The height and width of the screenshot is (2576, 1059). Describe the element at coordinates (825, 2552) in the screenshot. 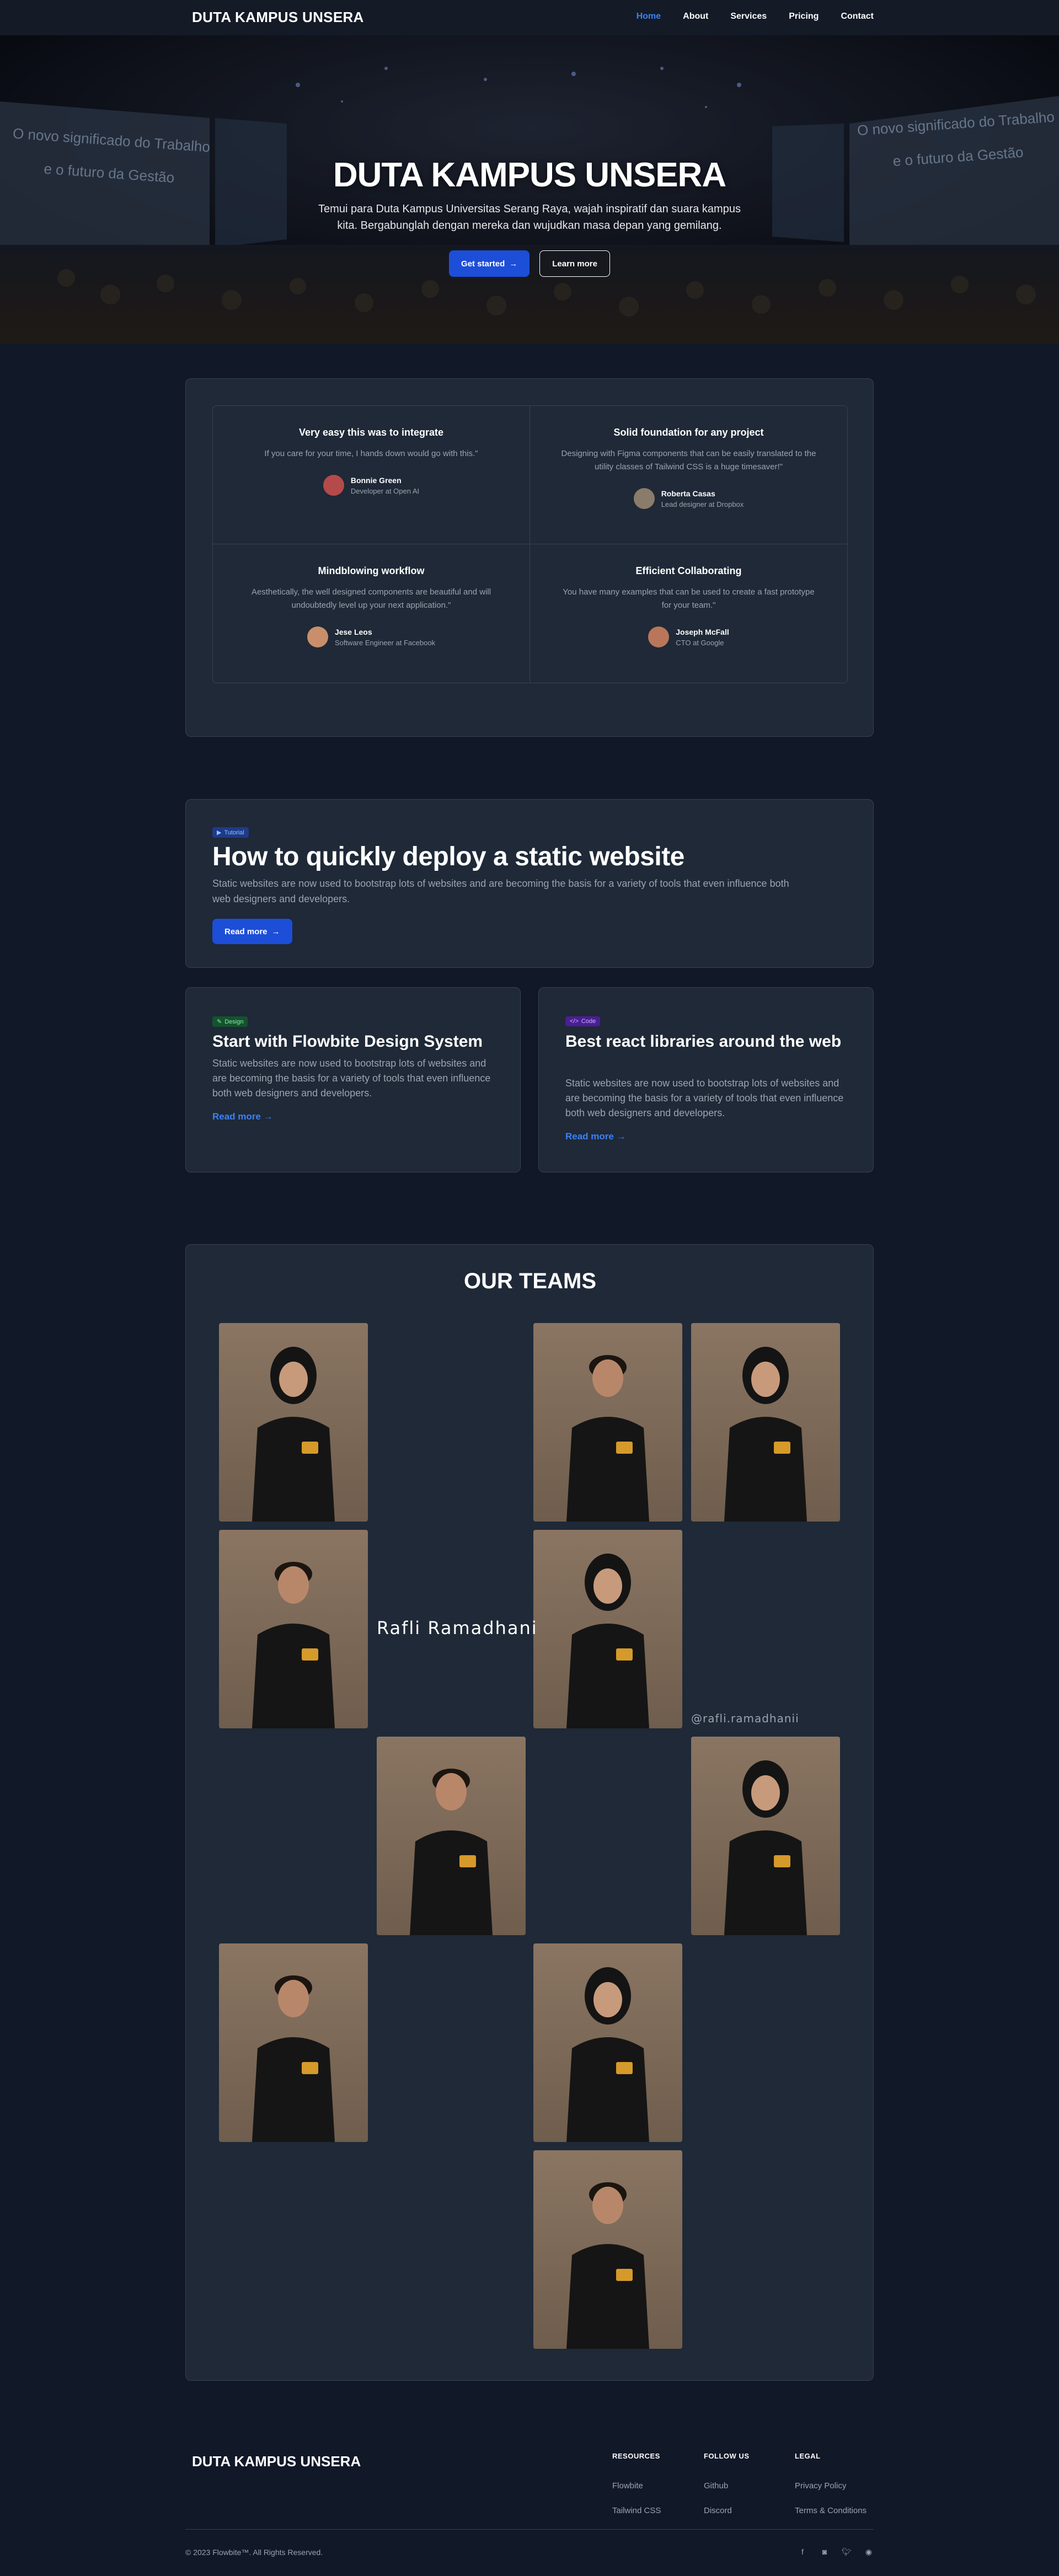

I see `discord-icon: ◙` at that location.